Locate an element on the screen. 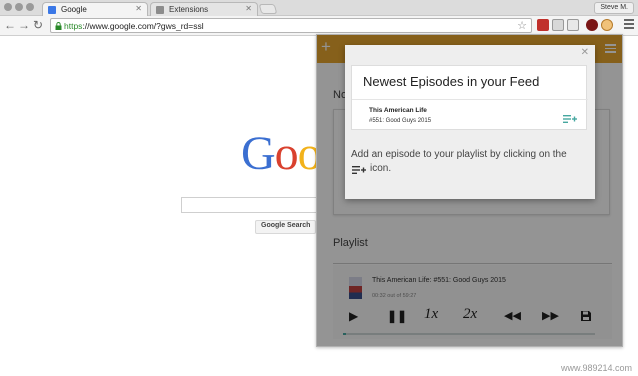 The height and width of the screenshot is (376, 638). dialog-heading: Newest Episodes in your Feed is located at coordinates (451, 81).